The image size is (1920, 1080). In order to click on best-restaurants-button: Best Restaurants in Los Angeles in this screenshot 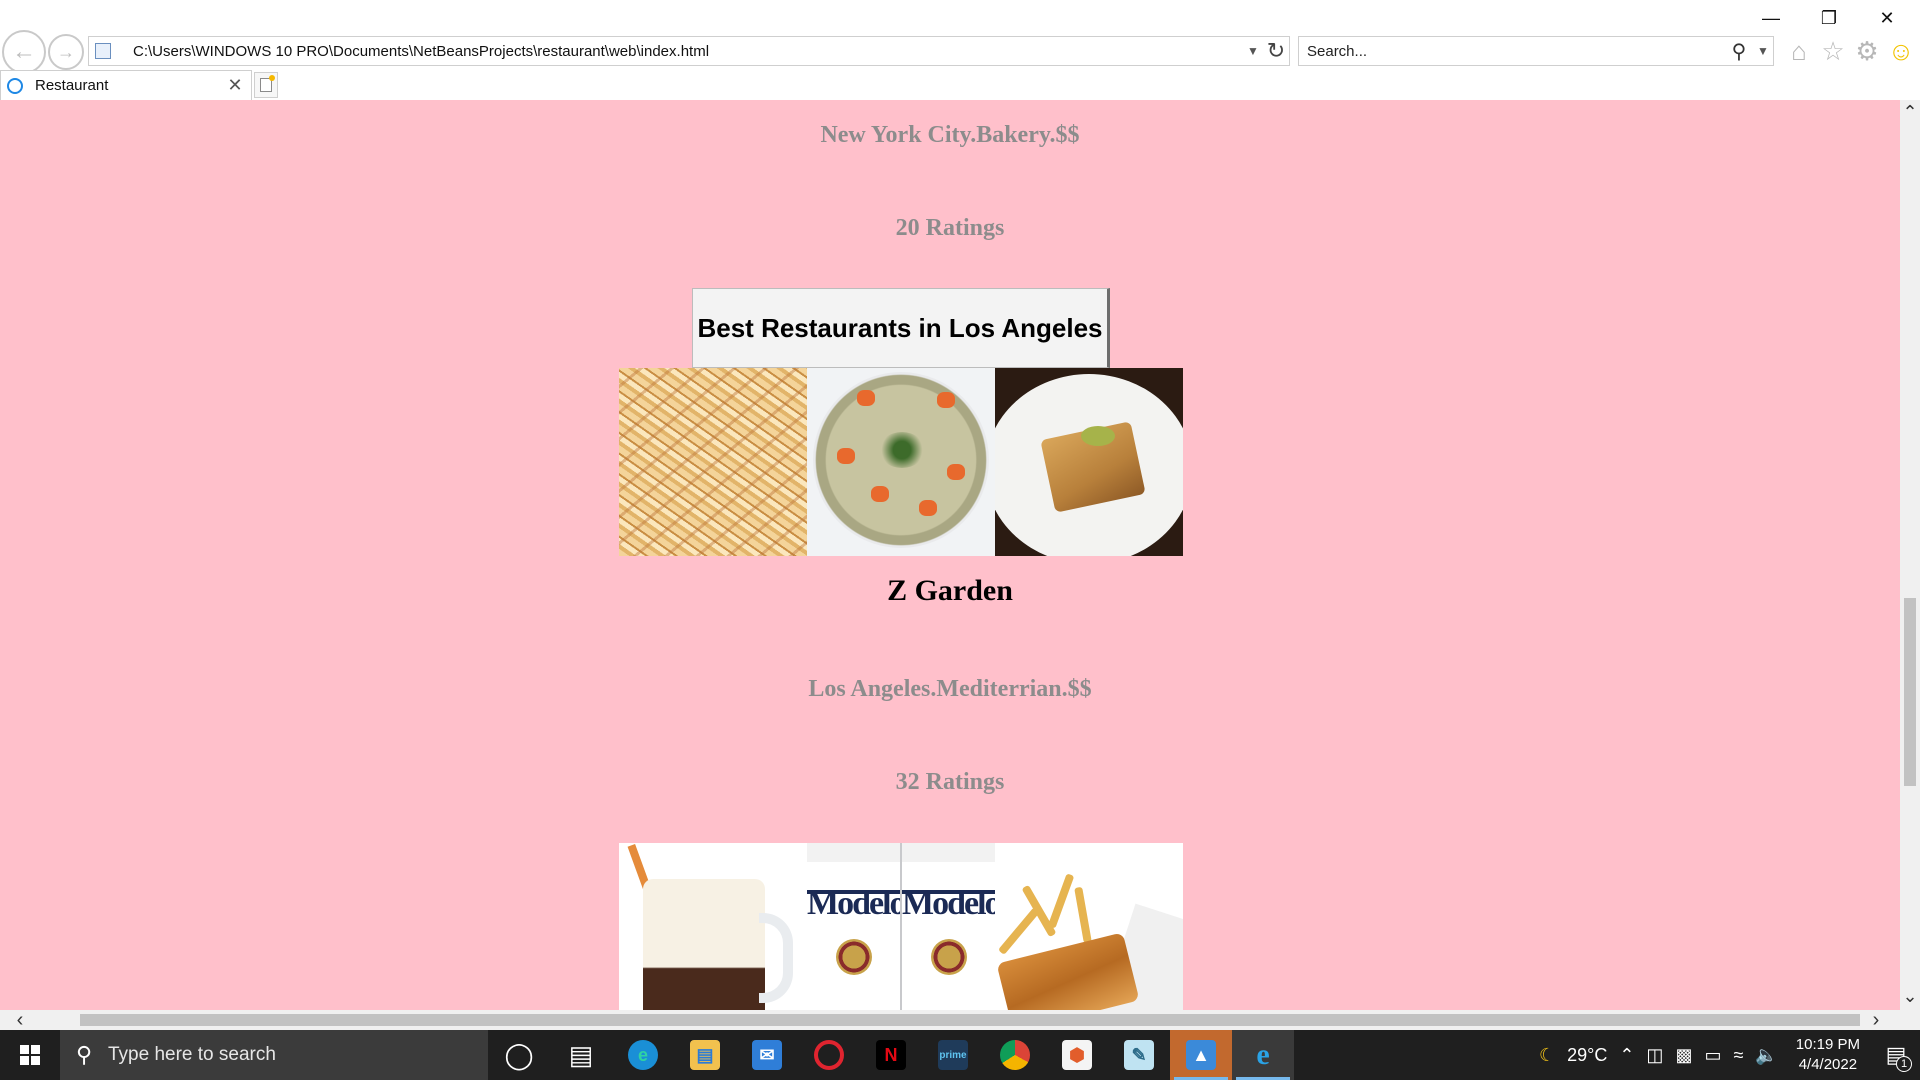, I will do `click(901, 328)`.